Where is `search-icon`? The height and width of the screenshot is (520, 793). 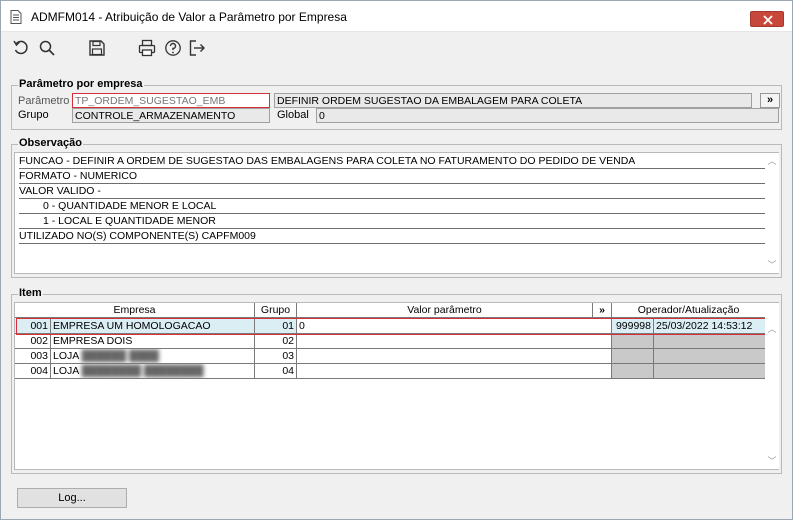 search-icon is located at coordinates (47, 48).